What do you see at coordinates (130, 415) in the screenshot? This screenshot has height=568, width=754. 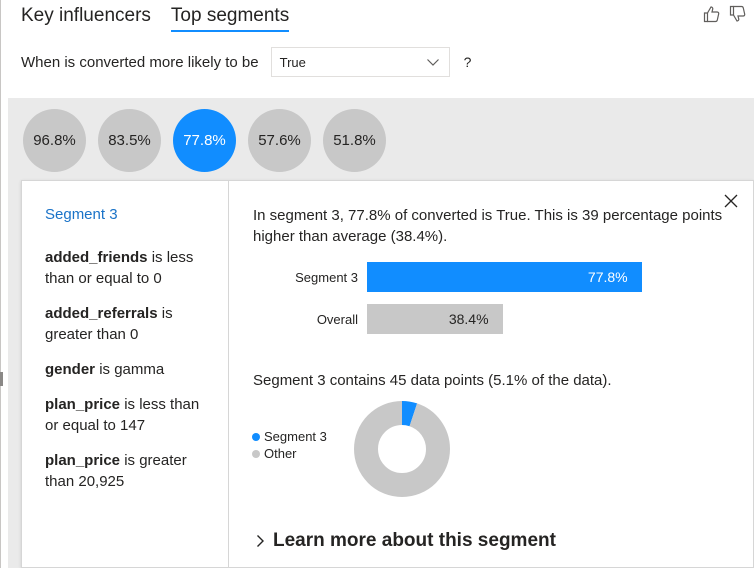 I see `segment-rule: plan_price is less than or equal to 147` at bounding box center [130, 415].